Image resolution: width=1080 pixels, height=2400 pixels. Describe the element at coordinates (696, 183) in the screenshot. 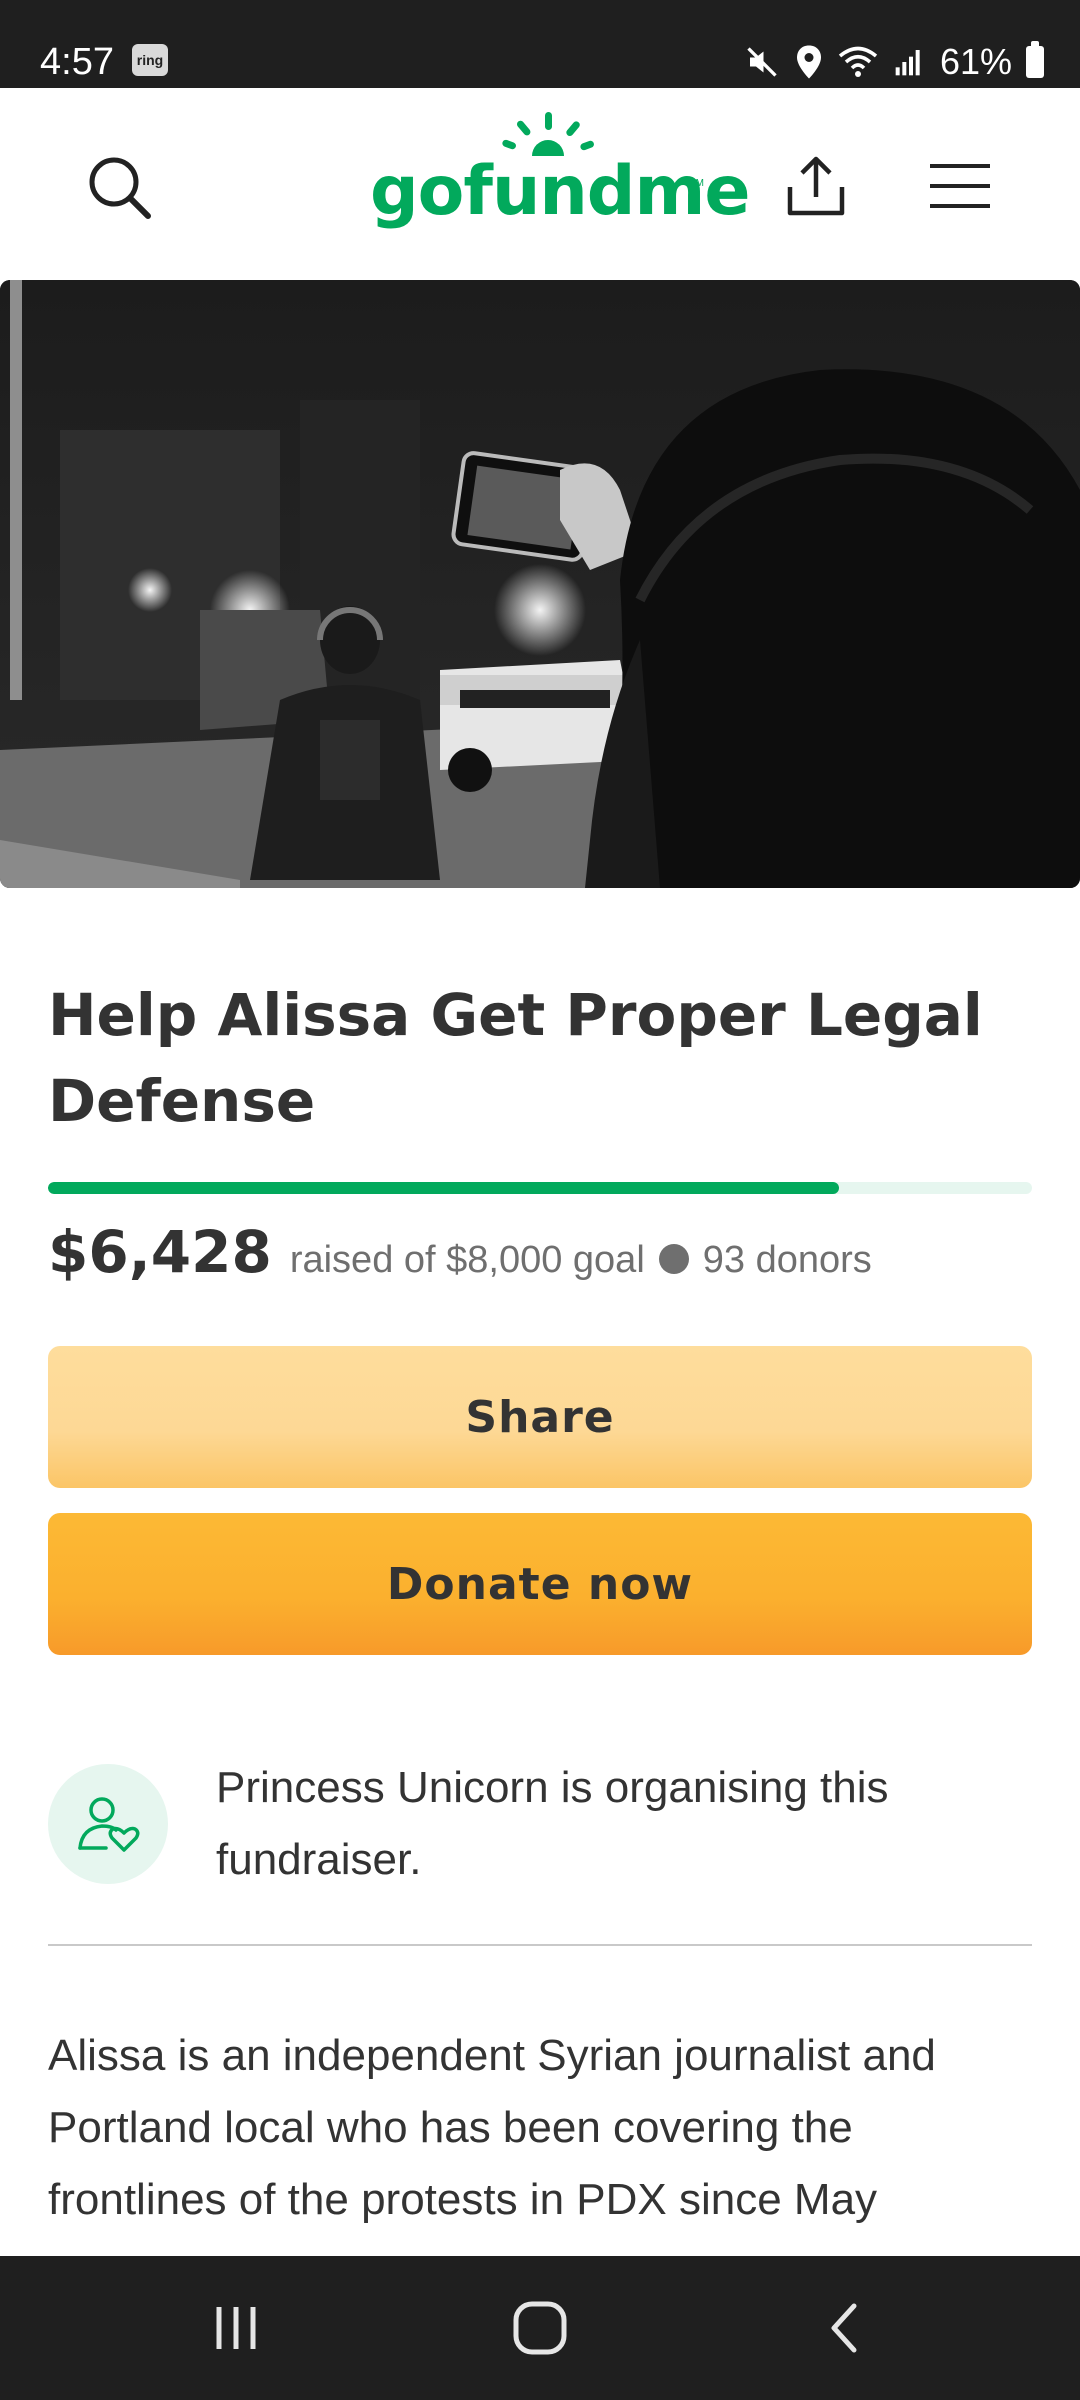

I see `logo-trademark: TM` at that location.